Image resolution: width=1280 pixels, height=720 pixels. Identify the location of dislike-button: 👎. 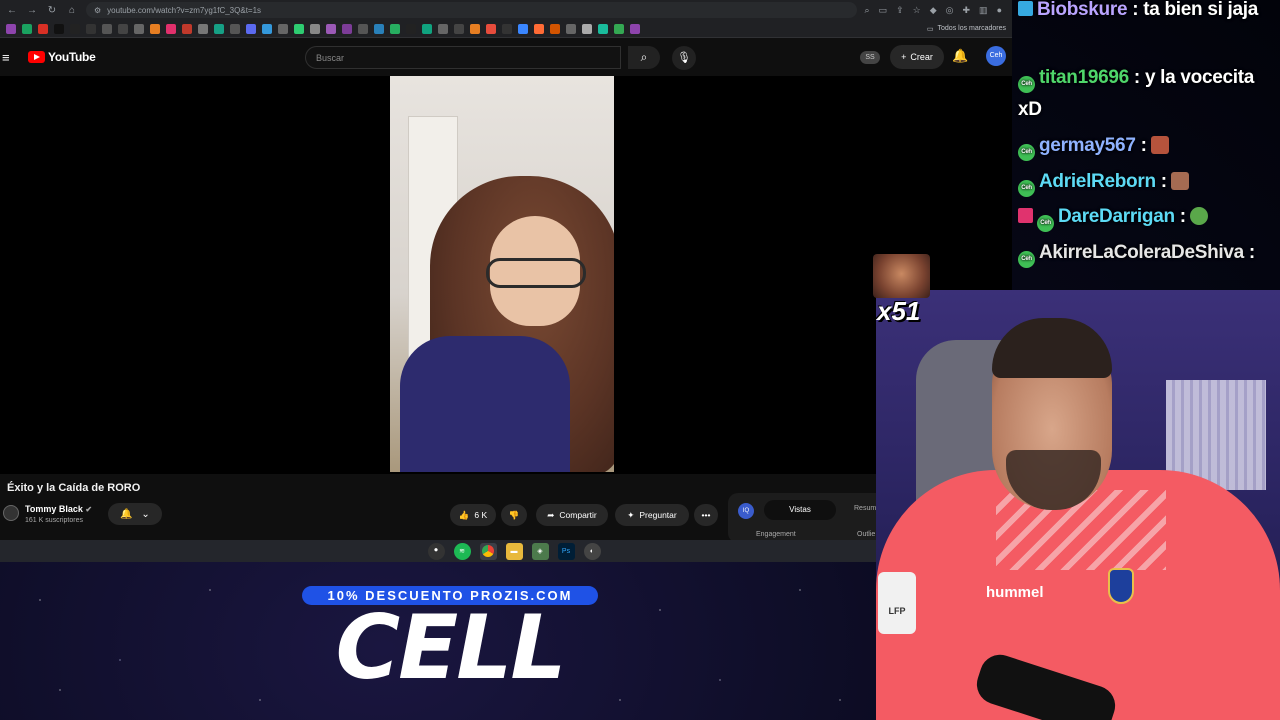
(514, 515).